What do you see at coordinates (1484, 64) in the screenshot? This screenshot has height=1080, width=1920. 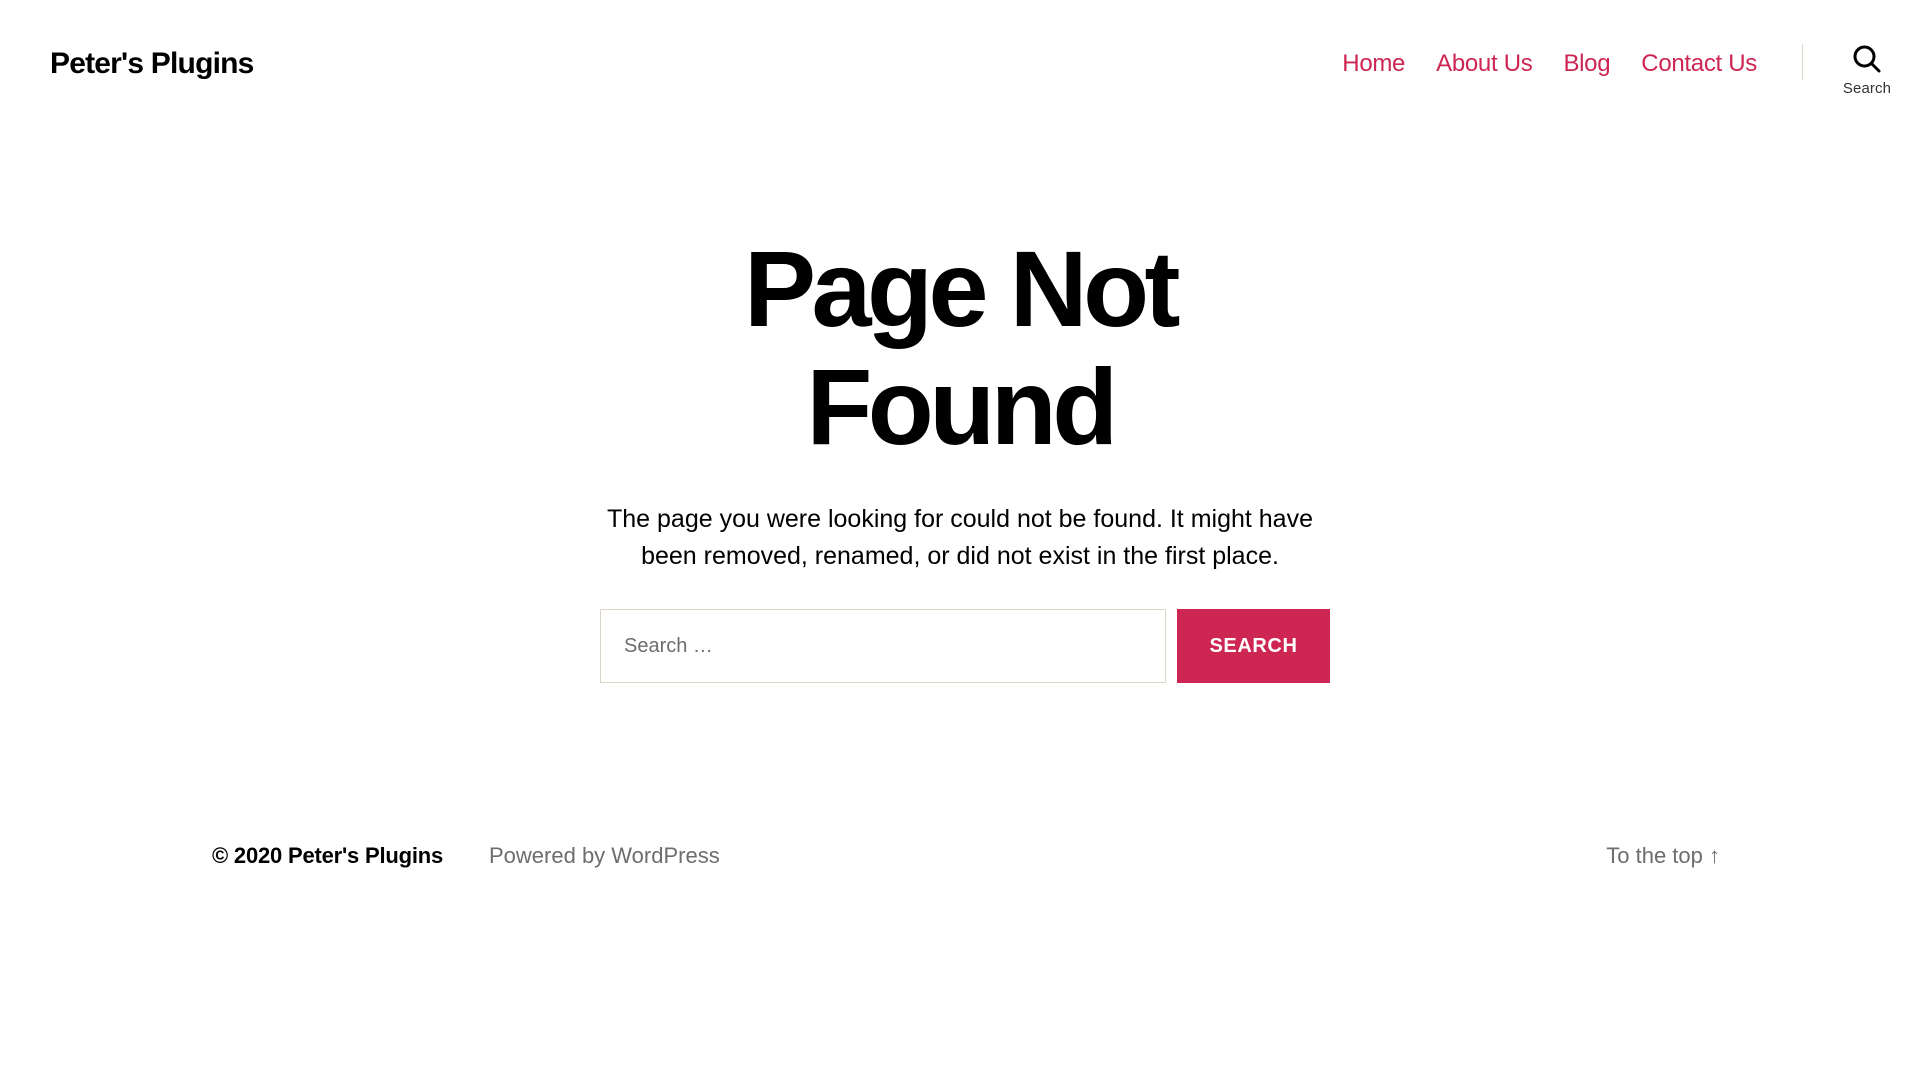 I see `nav-item-about-us: About Us` at bounding box center [1484, 64].